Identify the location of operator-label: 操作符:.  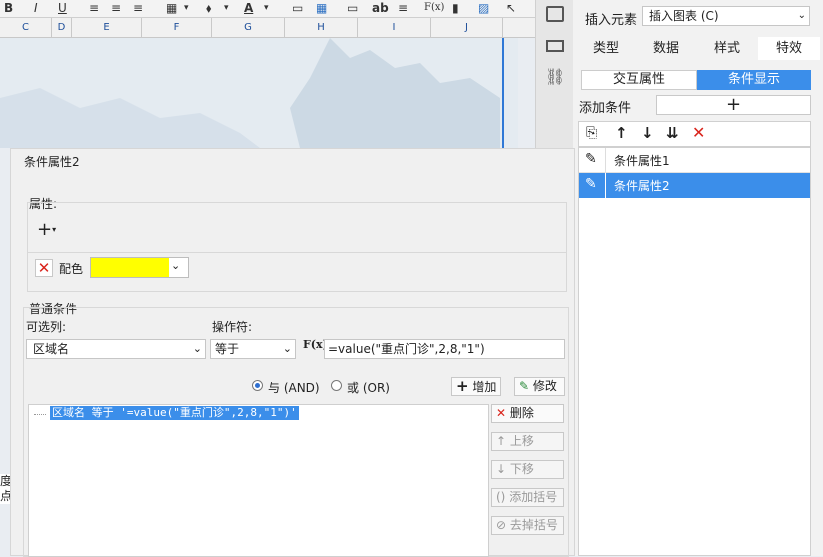
(232, 327).